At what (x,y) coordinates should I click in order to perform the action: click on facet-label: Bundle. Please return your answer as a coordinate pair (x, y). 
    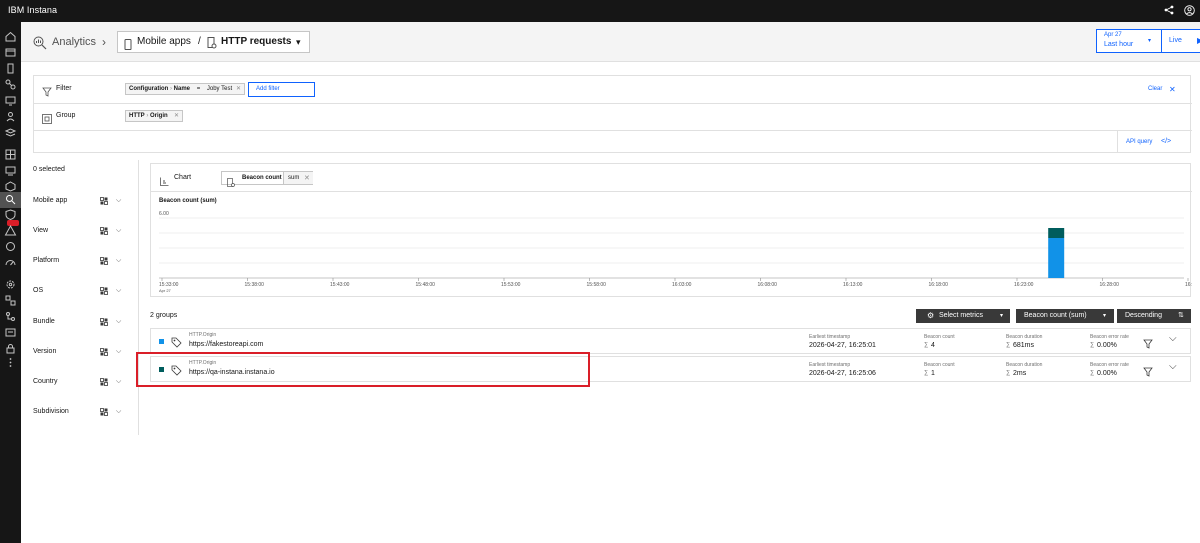
    Looking at the image, I should click on (44, 321).